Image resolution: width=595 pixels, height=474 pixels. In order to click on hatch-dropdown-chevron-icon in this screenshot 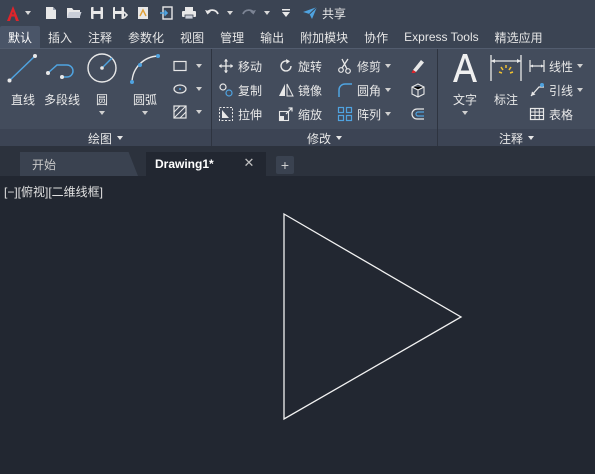, I will do `click(199, 112)`.